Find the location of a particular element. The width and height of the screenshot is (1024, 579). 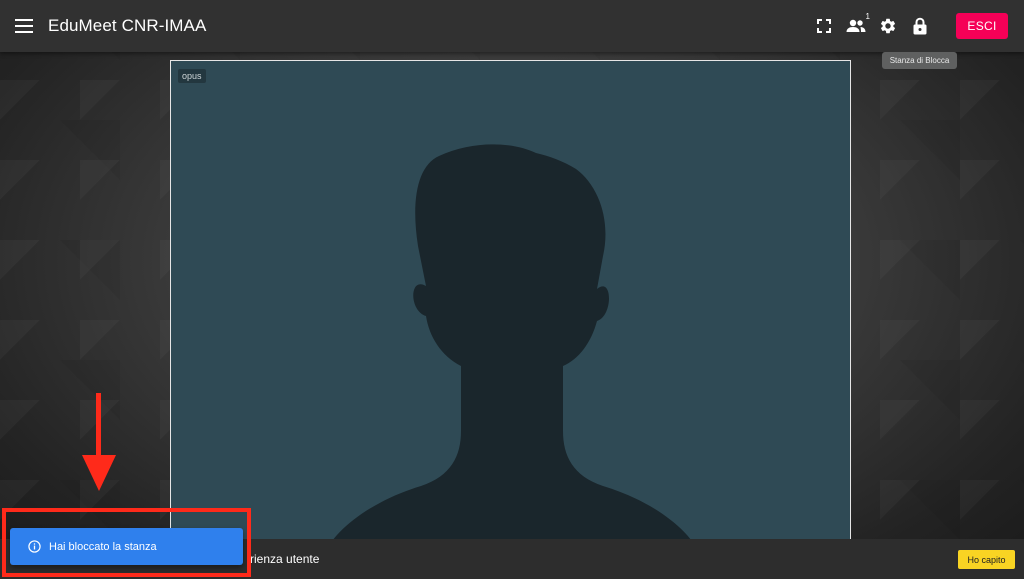

annotation-highlight-box is located at coordinates (126, 542).